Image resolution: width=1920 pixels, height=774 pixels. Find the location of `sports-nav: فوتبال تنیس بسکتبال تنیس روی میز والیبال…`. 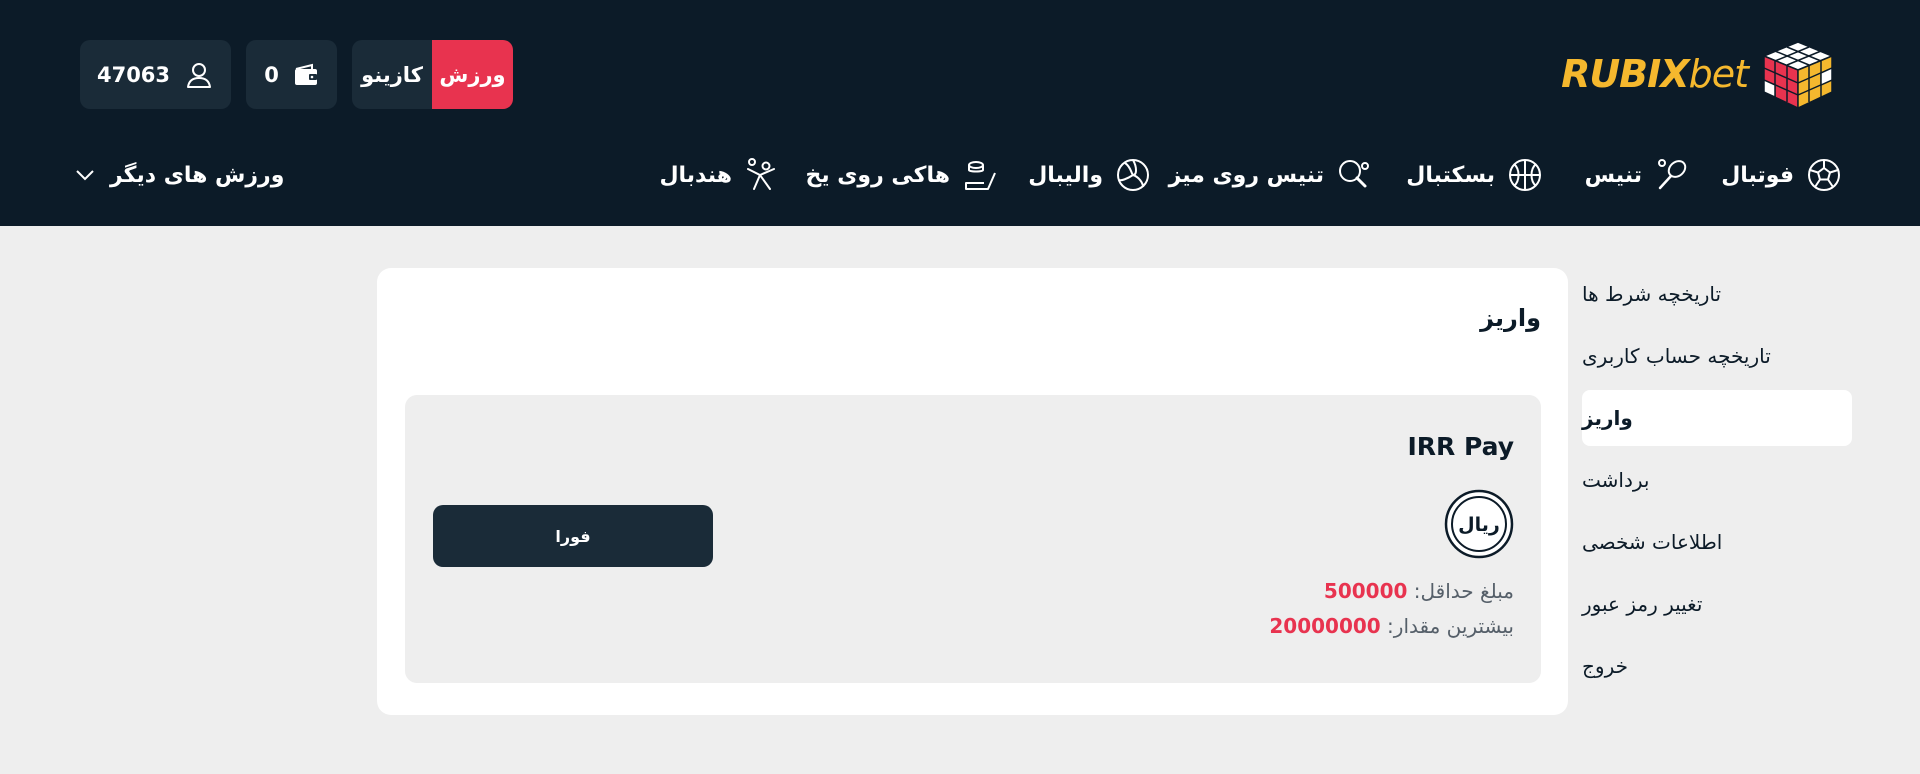

sports-nav: فوتبال تنیس بسکتبال تنیس روی میز والیبال… is located at coordinates (960, 175).